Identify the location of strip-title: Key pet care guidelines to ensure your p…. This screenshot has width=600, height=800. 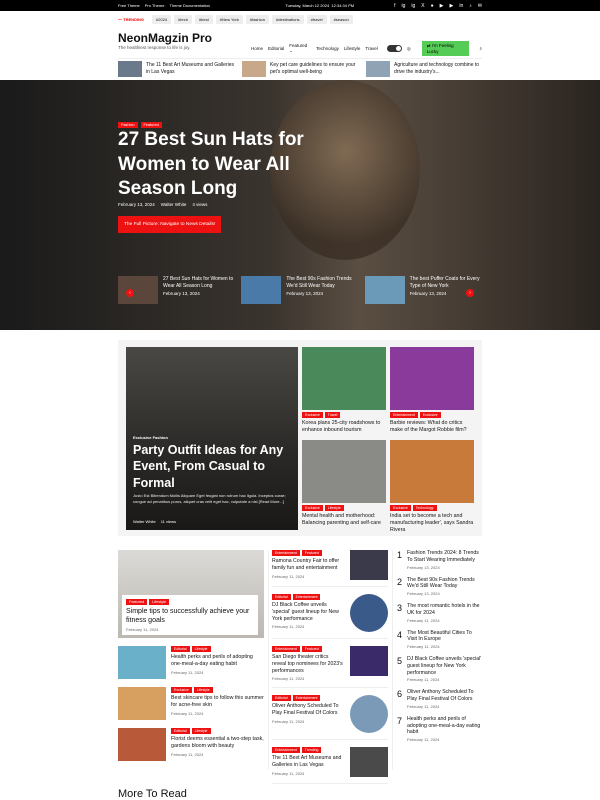
(314, 68).